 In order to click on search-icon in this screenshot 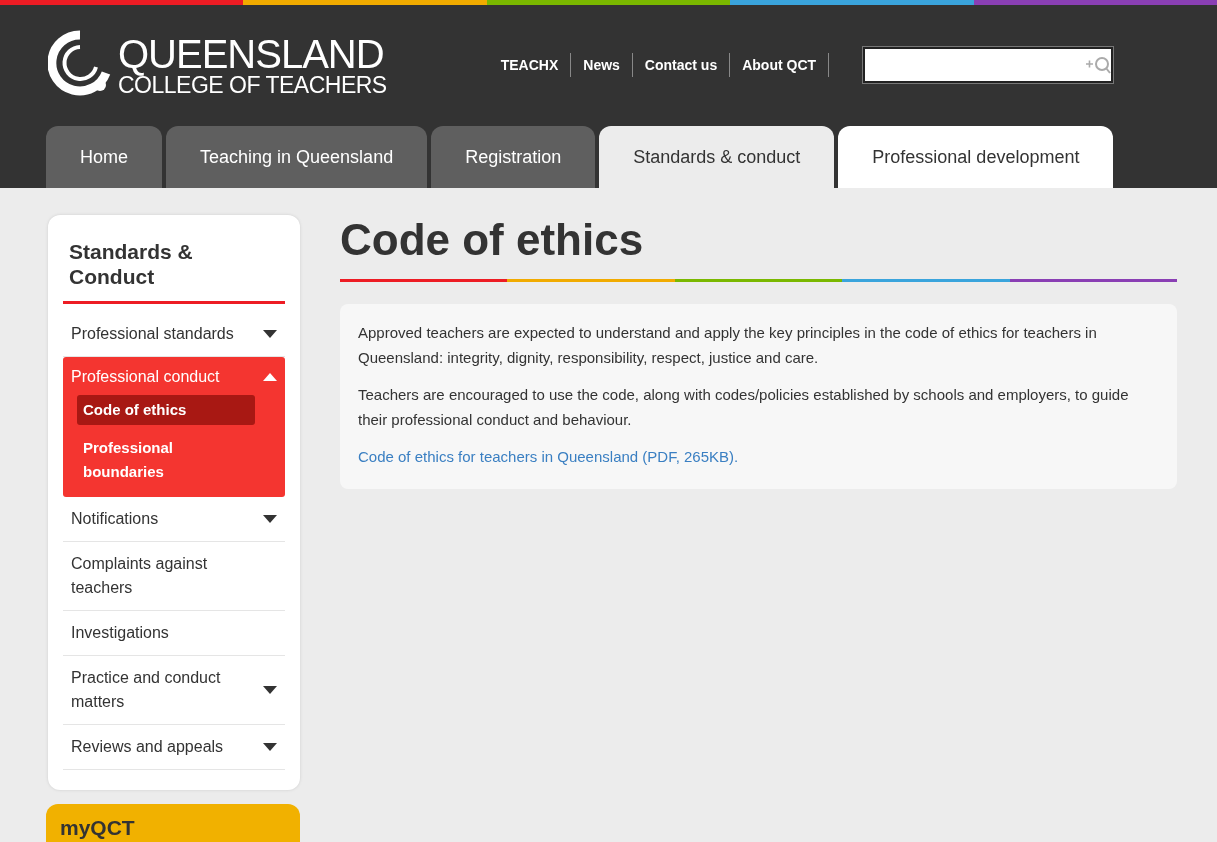, I will do `click(1098, 65)`.